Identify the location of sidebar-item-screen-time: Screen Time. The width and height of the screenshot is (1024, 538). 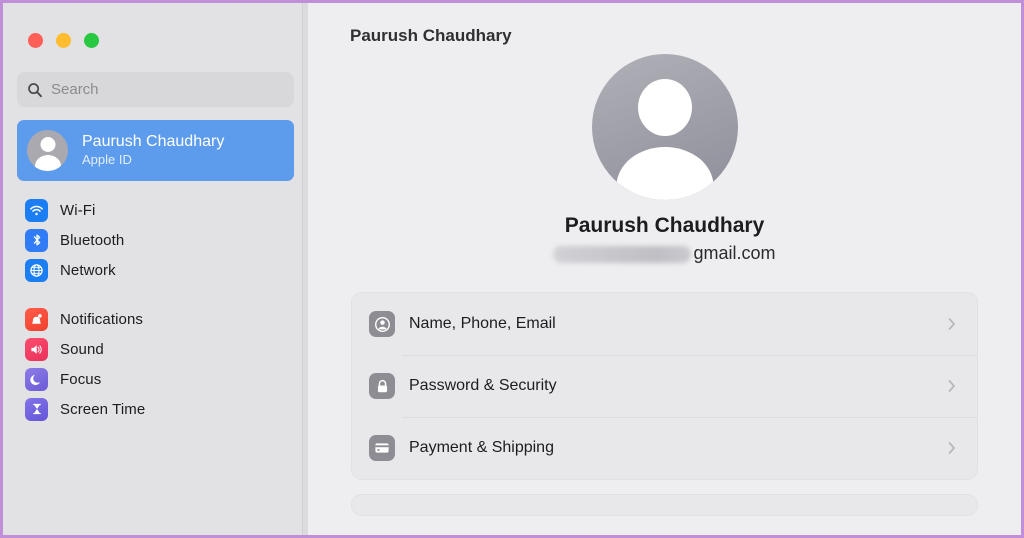
(155, 409).